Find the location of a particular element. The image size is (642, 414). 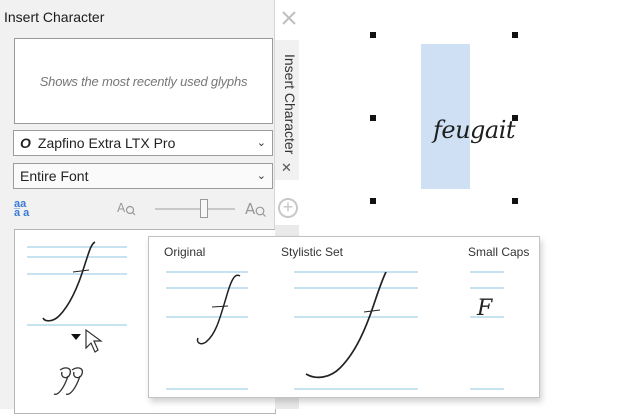

alternate-glyph-small-caps: F is located at coordinates (487, 329).